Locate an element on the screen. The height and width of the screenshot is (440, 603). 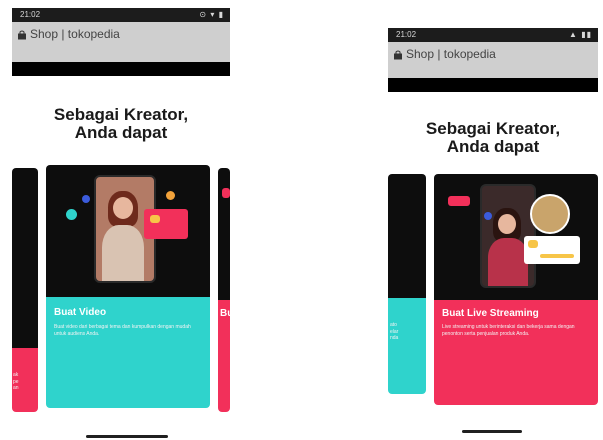
live-badge is located at coordinates (459, 201).